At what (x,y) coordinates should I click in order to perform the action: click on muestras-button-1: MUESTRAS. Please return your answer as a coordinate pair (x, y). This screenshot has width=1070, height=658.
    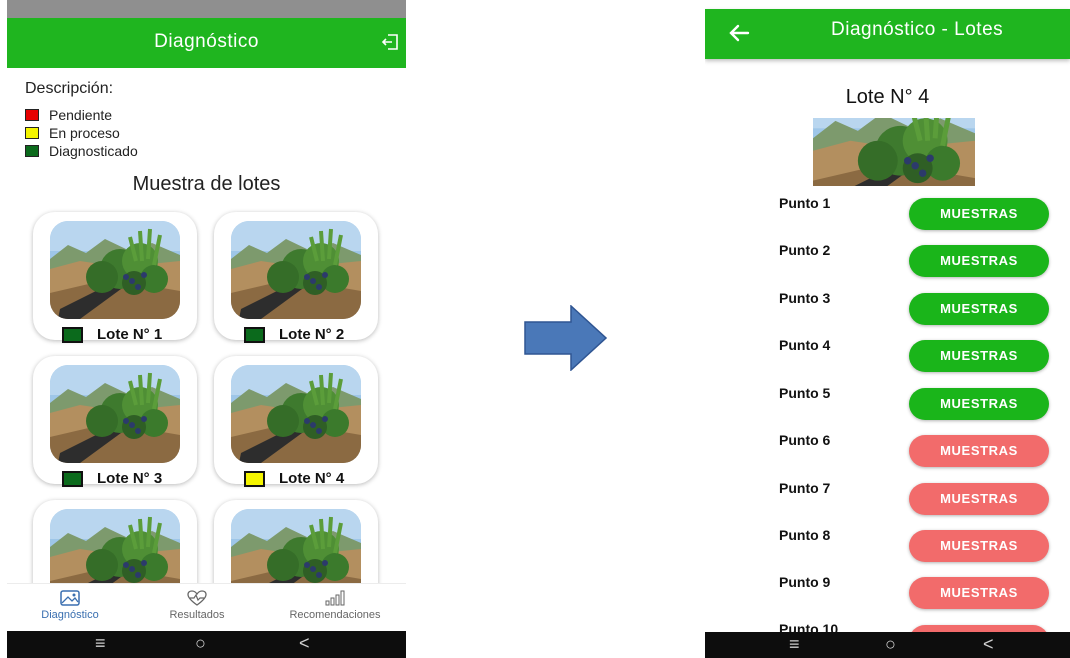
    Looking at the image, I should click on (979, 214).